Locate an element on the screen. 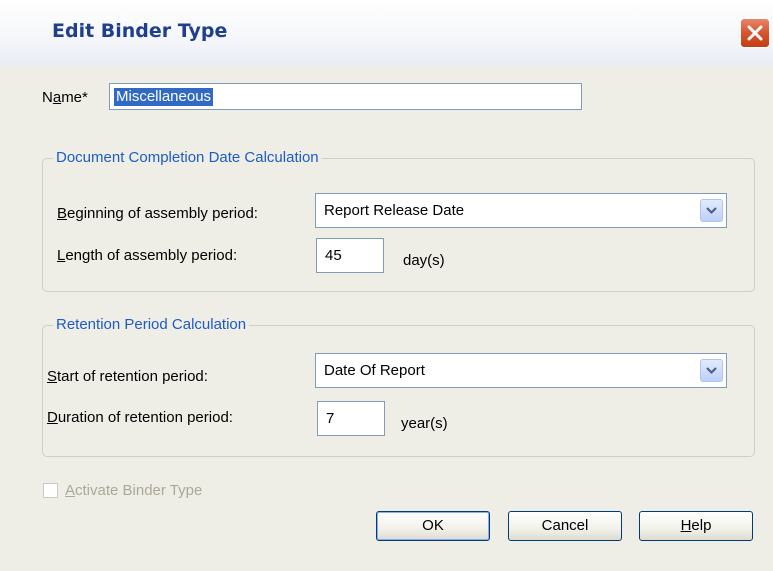  length-unit-label: day(s) is located at coordinates (424, 260).